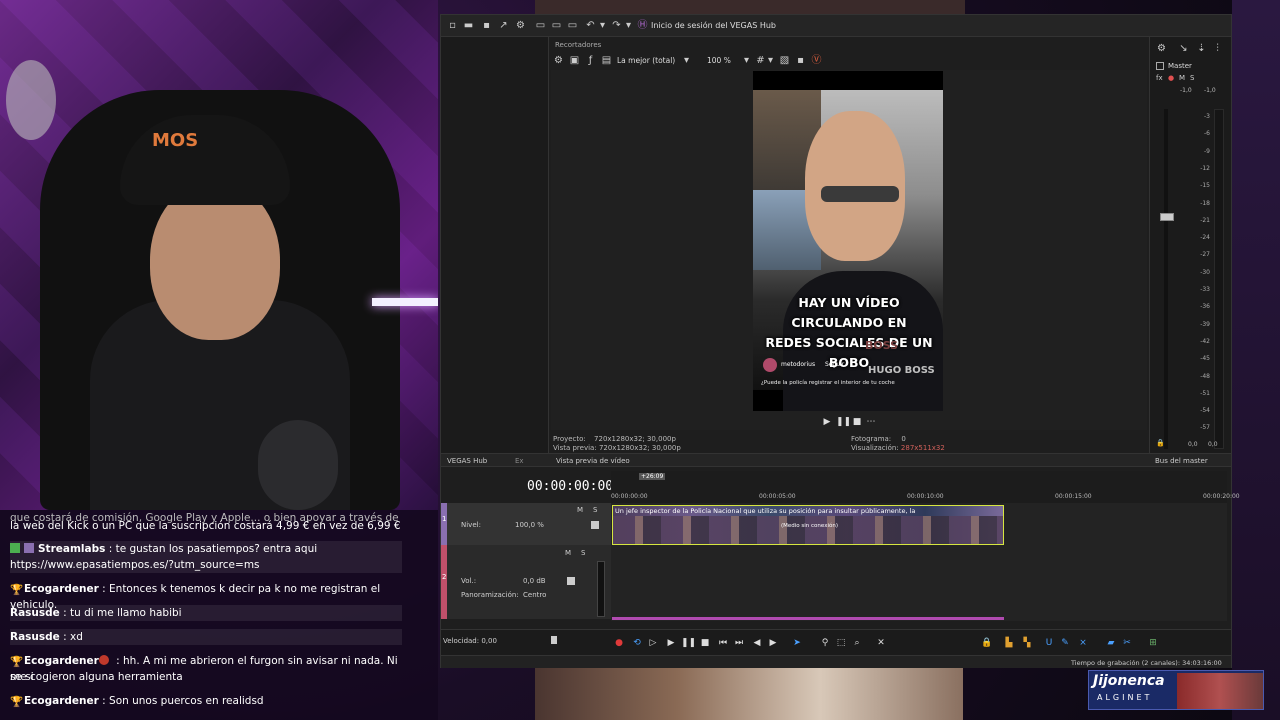  I want to click on volume-value: 0,0 dB, so click(534, 581).